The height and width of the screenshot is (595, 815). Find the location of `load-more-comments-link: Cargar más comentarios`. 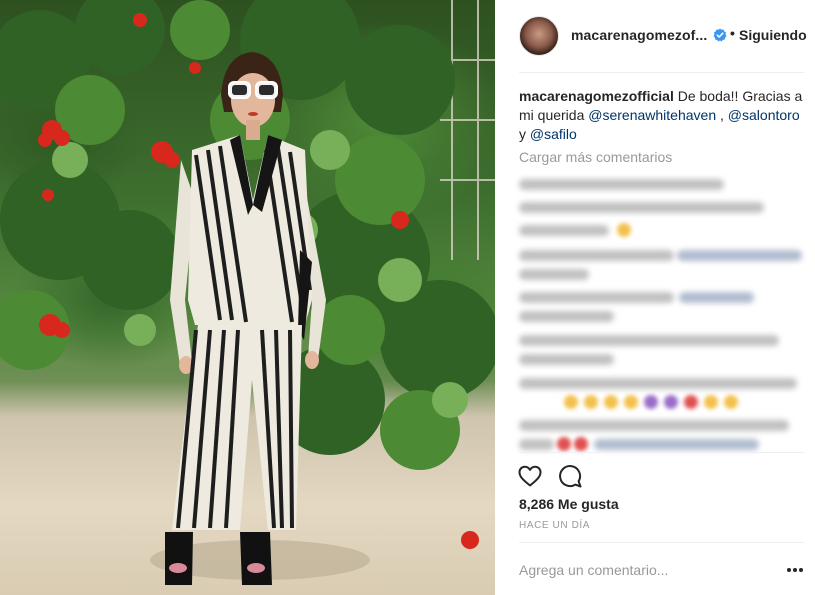

load-more-comments-link: Cargar más comentarios is located at coordinates (595, 157).